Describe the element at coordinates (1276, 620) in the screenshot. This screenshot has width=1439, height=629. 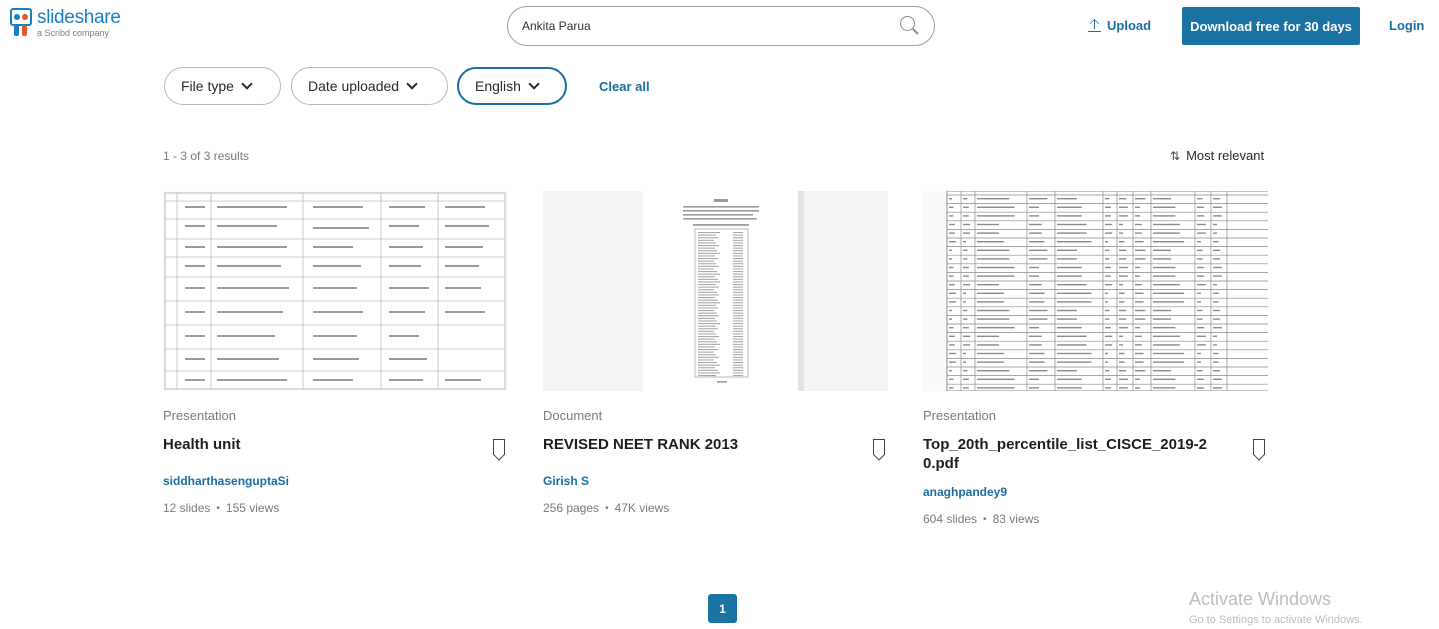
I see `watermark-subtitle: Go to Settings to activate Windows.` at that location.